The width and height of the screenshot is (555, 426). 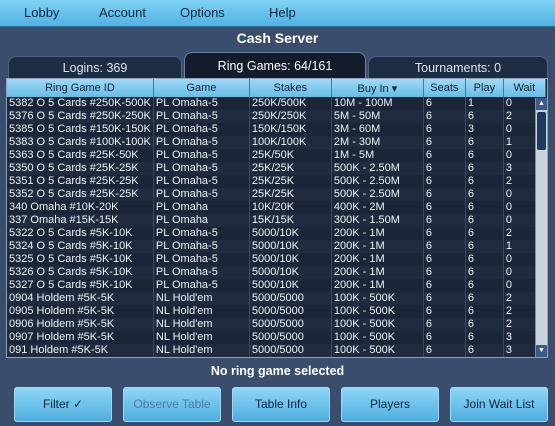 I want to click on col-ring-game-id: Ring Game ID, so click(x=80, y=88).